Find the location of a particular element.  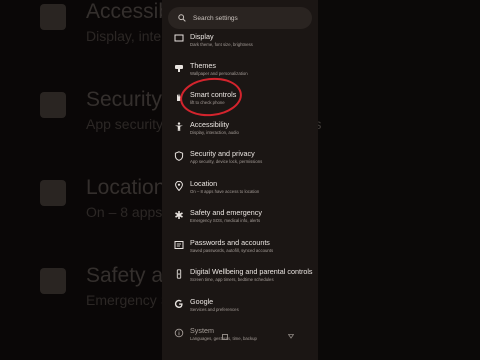

account-card-icon is located at coordinates (179, 245).